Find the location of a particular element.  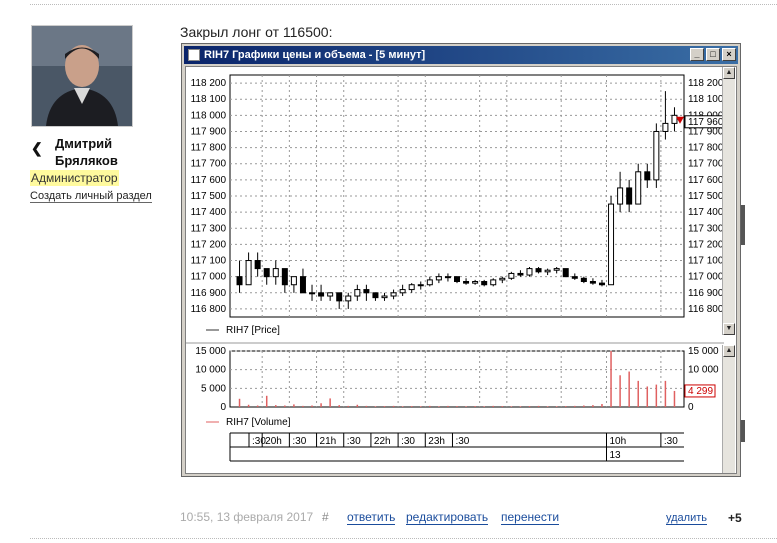

maximize-button: □ is located at coordinates (713, 54).